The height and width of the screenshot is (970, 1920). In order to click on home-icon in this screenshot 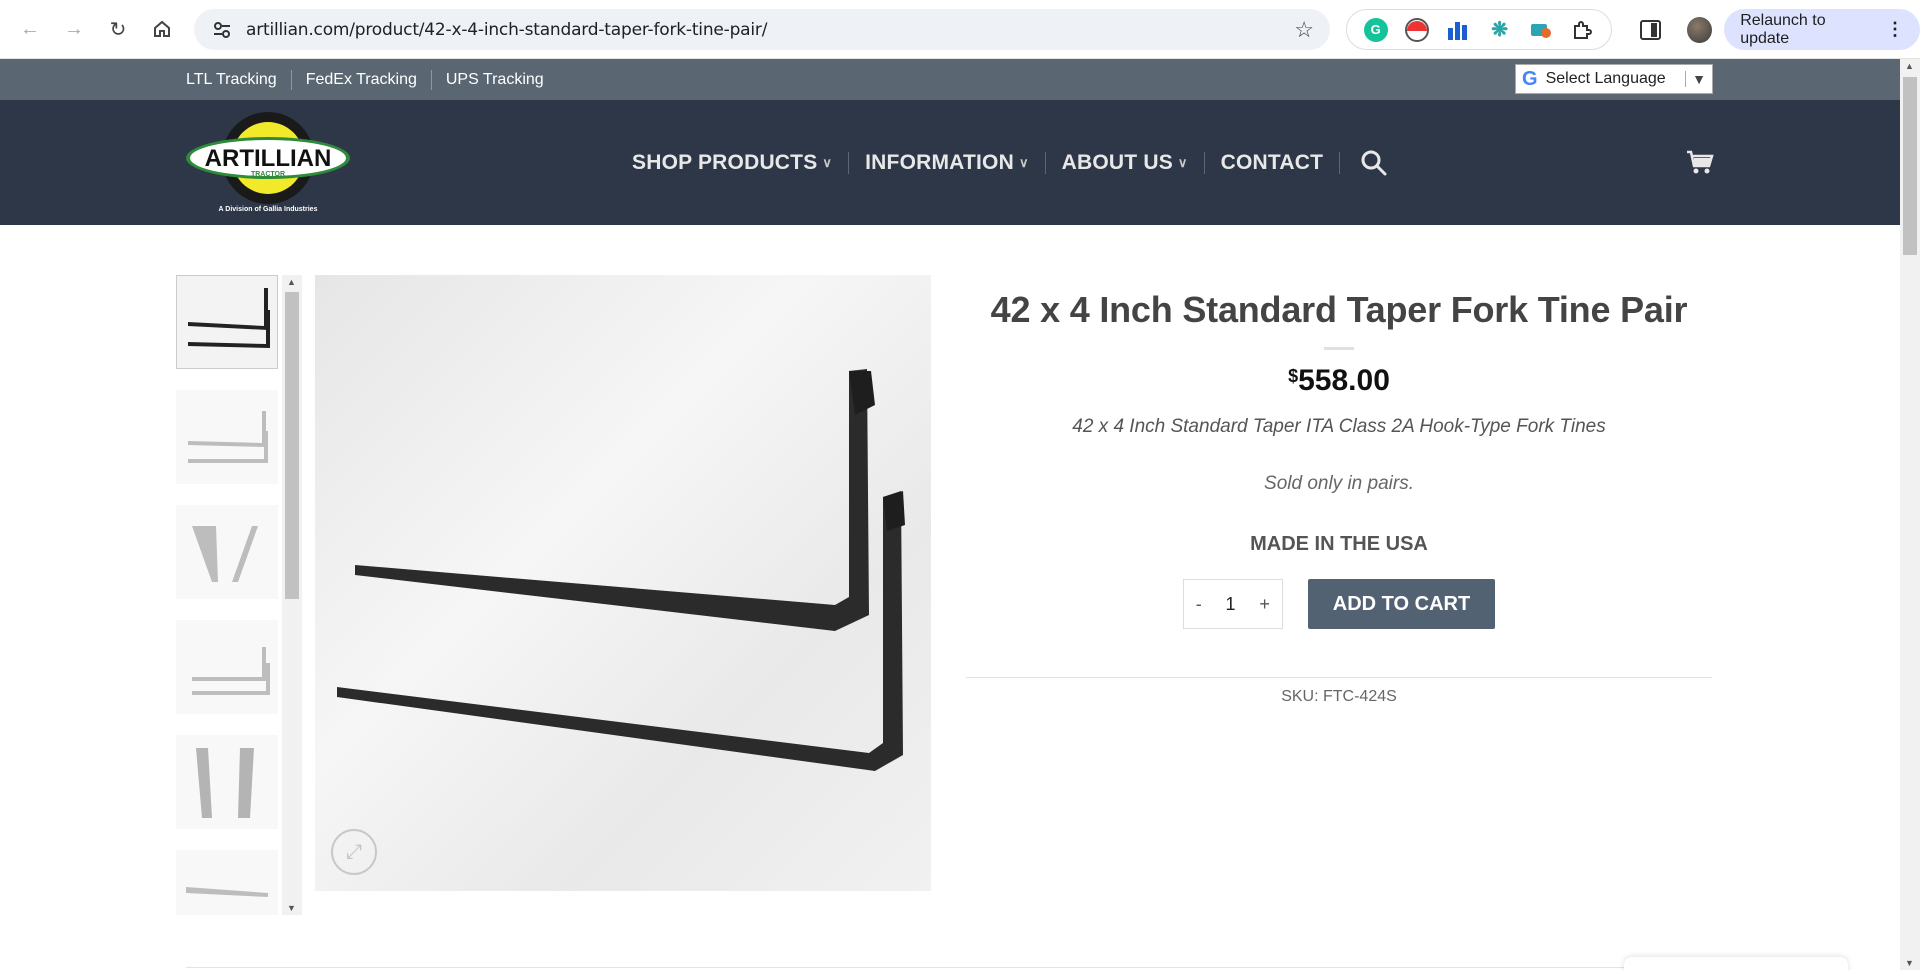, I will do `click(162, 29)`.